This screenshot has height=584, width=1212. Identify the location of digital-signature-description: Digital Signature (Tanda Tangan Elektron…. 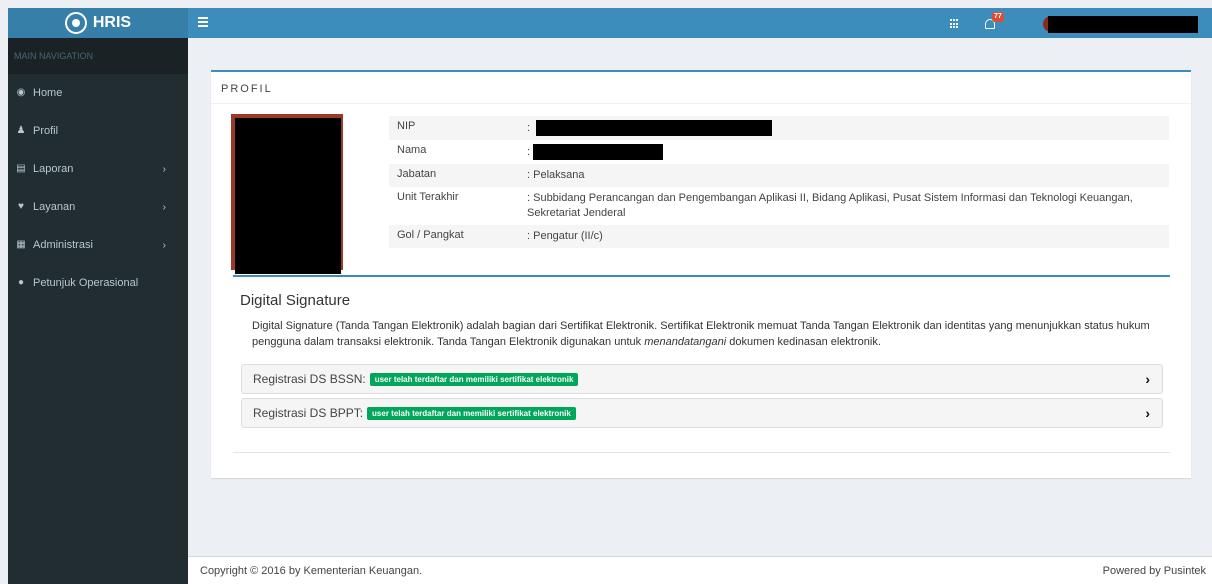
(712, 334).